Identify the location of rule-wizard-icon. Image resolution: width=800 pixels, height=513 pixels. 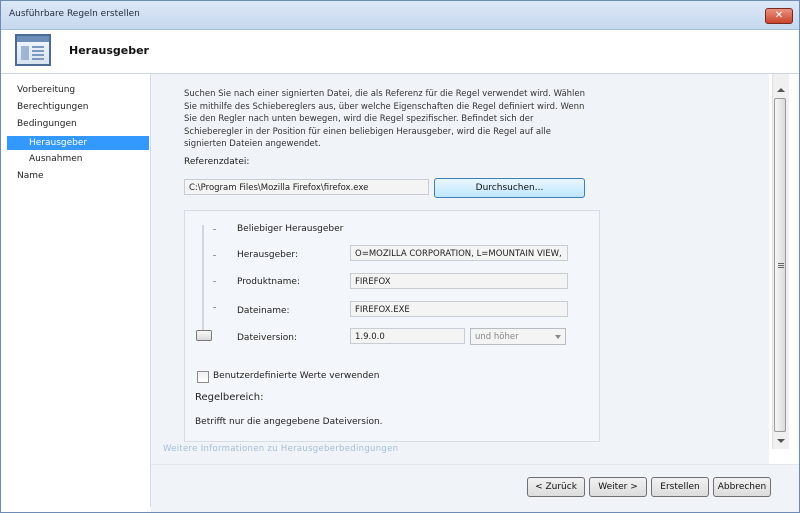
(33, 50).